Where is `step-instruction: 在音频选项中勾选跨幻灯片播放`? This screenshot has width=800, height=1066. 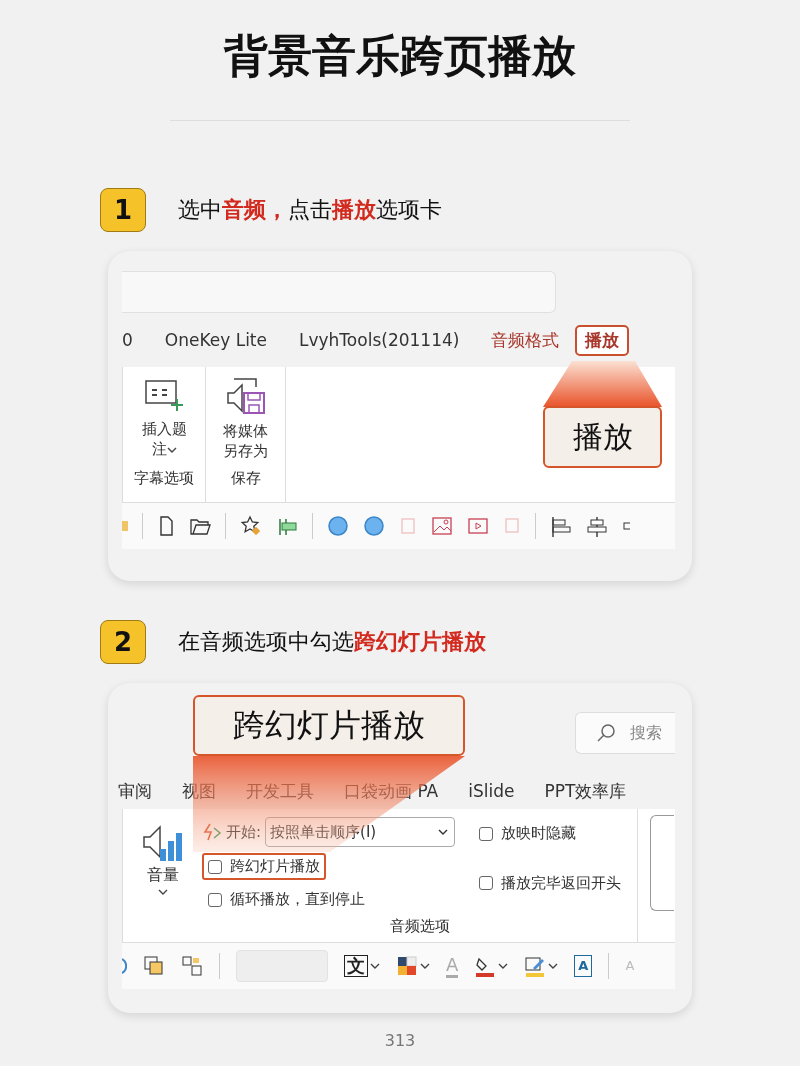
step-instruction: 在音频选项中勾选跨幻灯片播放 is located at coordinates (332, 642).